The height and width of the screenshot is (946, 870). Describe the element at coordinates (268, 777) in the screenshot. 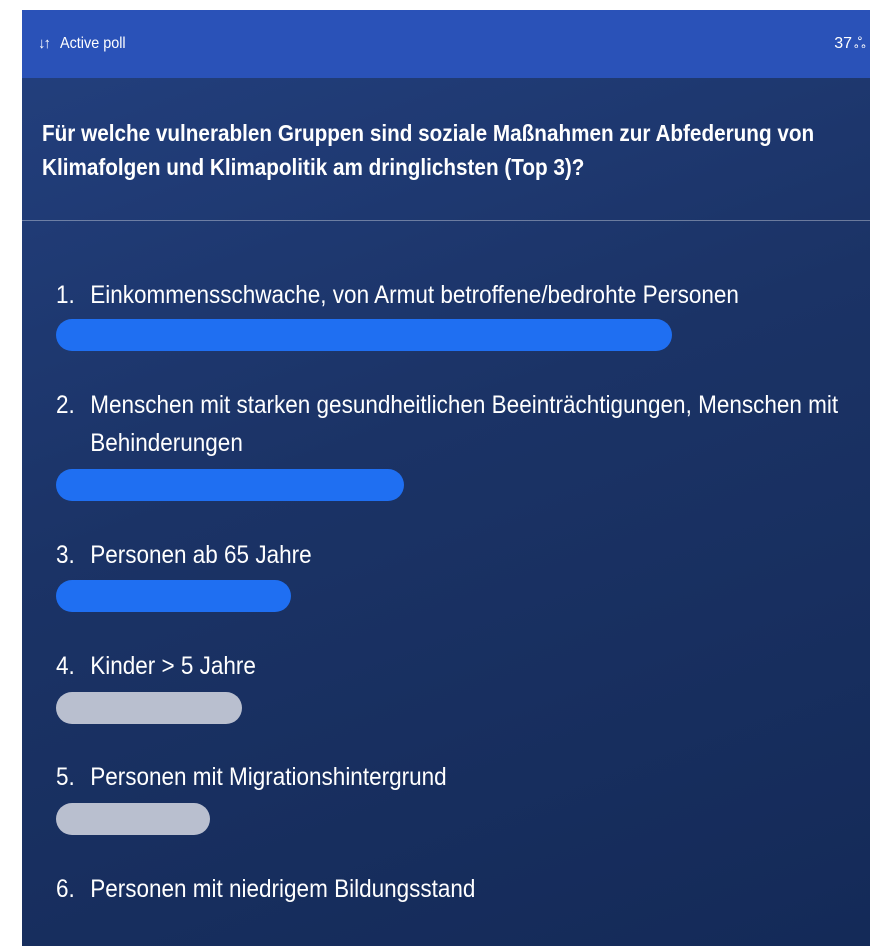

I see `option-text: Personen mit Migrationshintergrund` at that location.